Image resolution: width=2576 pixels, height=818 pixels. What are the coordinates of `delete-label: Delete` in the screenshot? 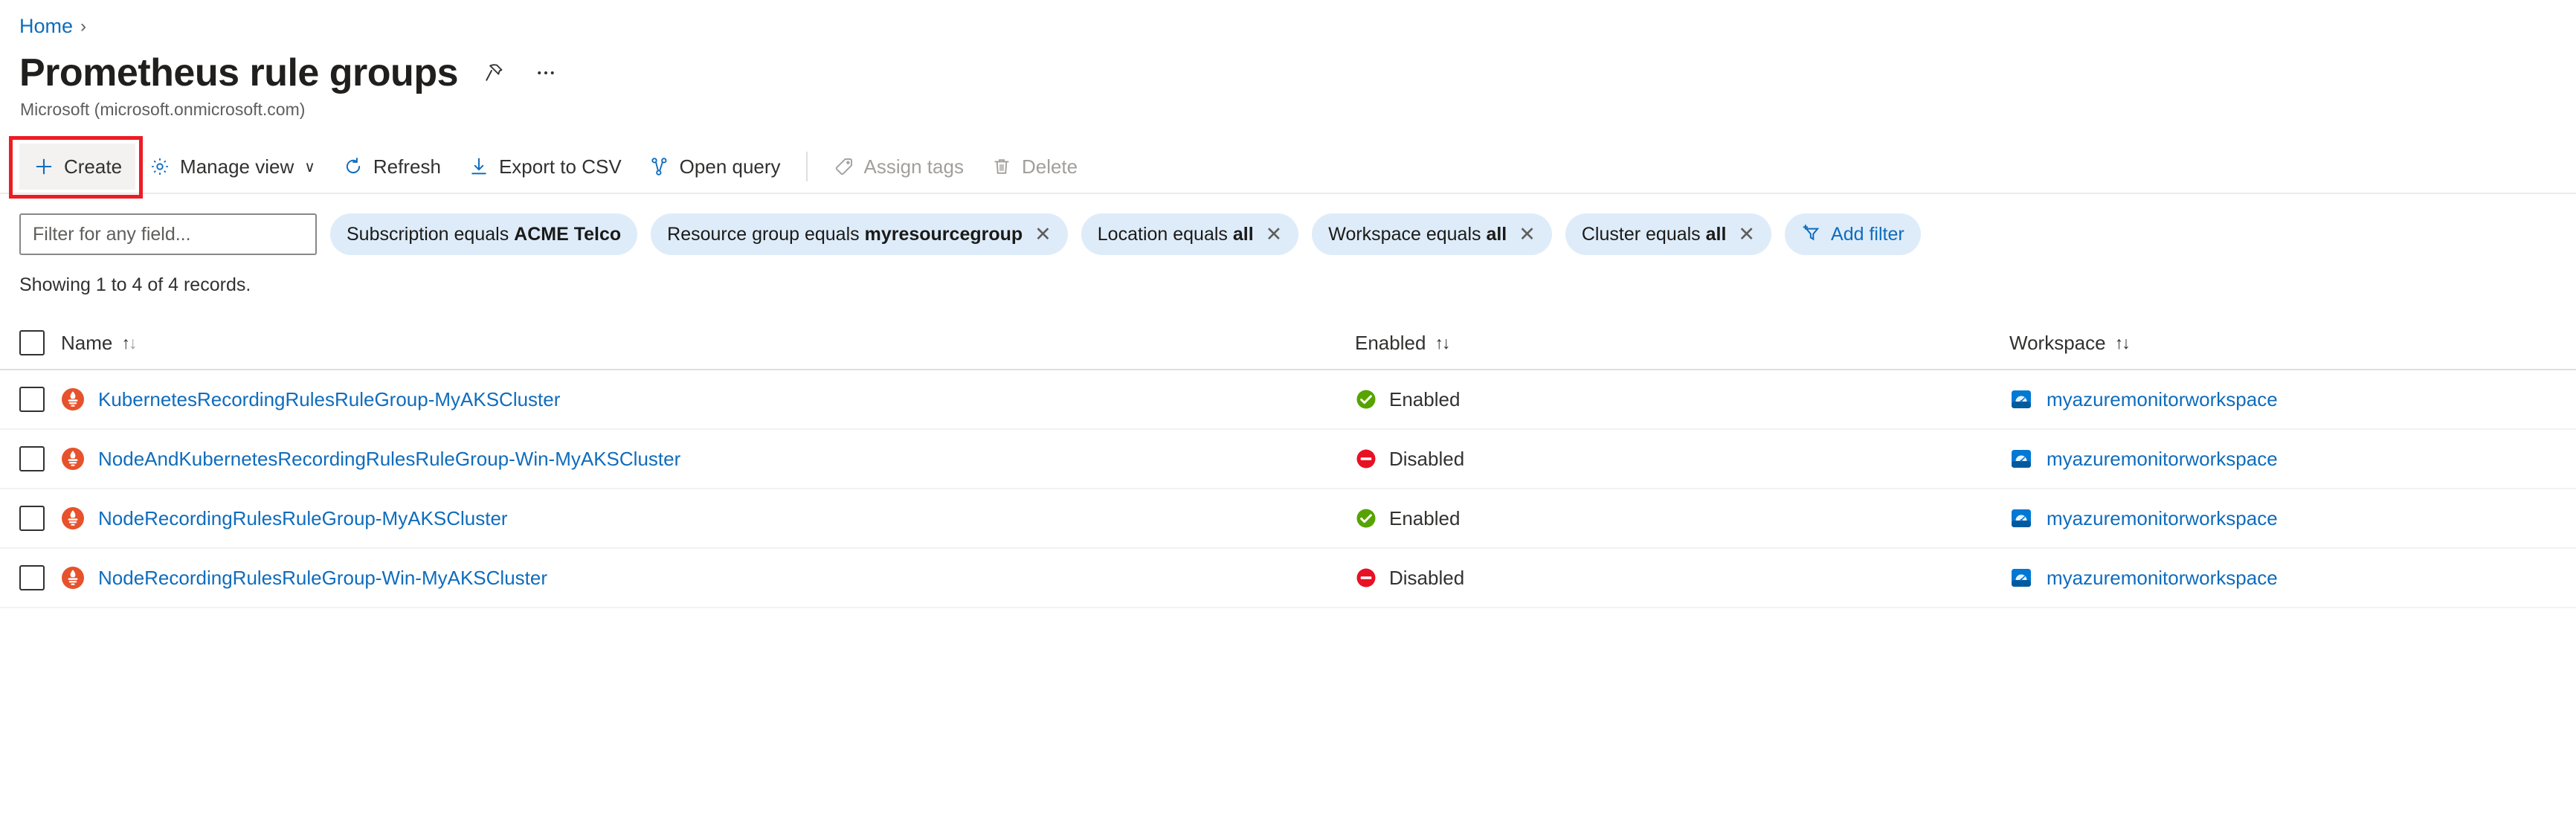 It's located at (1049, 166).